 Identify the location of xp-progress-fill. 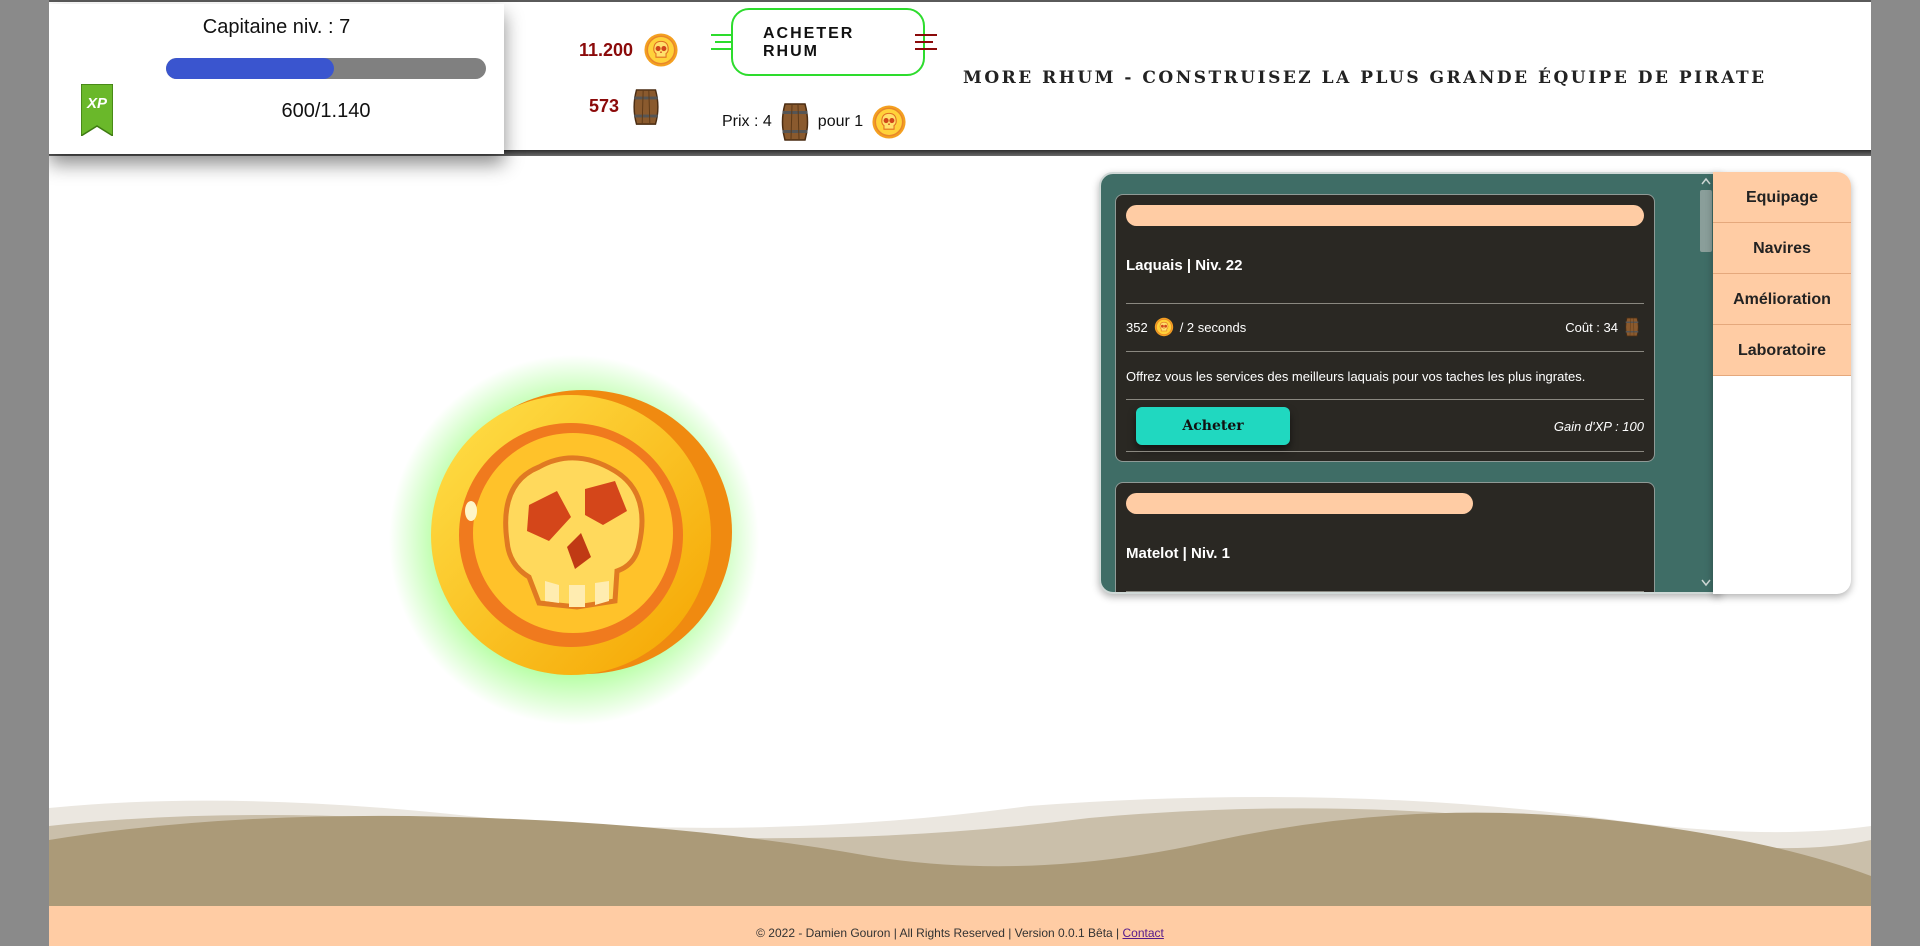
(250, 68).